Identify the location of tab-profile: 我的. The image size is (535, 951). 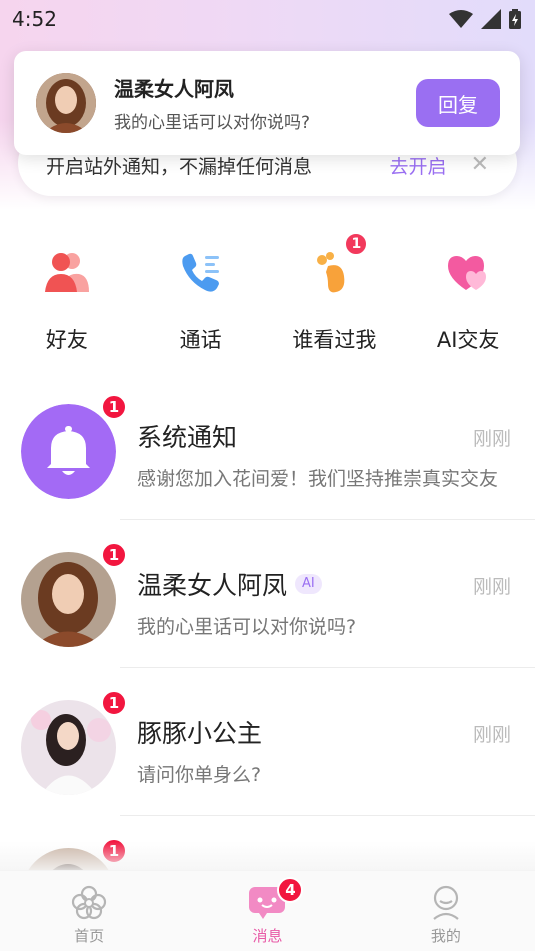
(446, 911).